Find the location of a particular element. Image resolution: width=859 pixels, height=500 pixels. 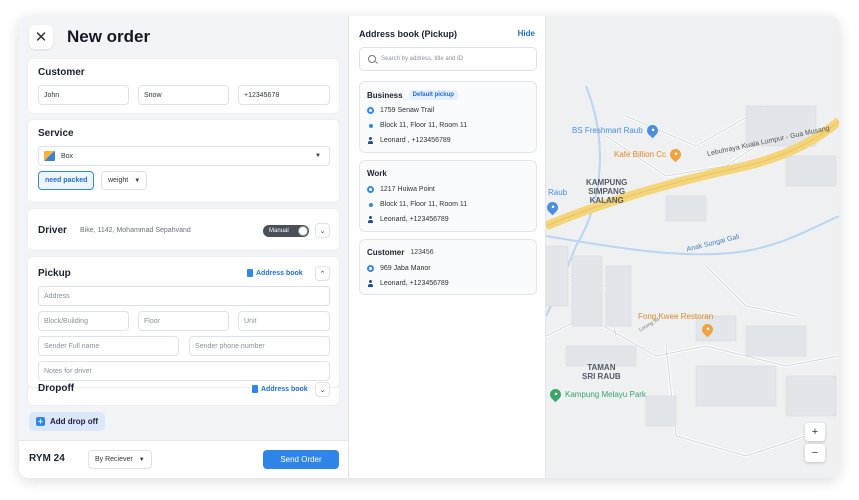

map-pin-fong-kwee: ● is located at coordinates (707, 329).